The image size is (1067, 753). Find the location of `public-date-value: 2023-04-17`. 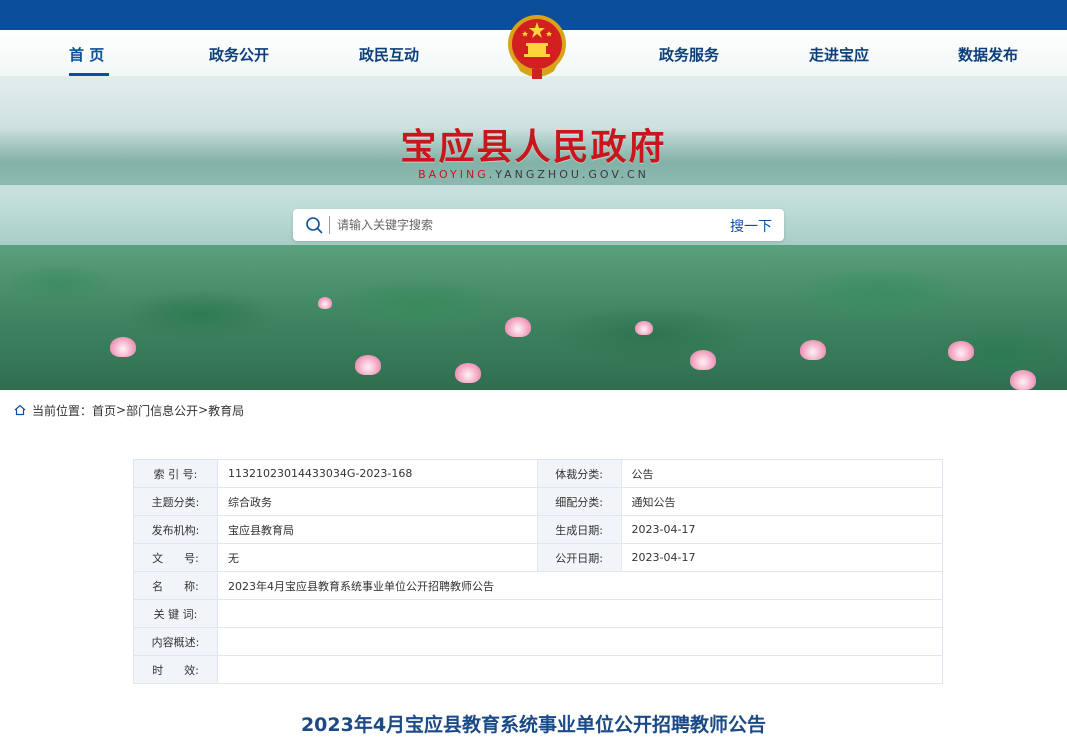

public-date-value: 2023-04-17 is located at coordinates (782, 557).